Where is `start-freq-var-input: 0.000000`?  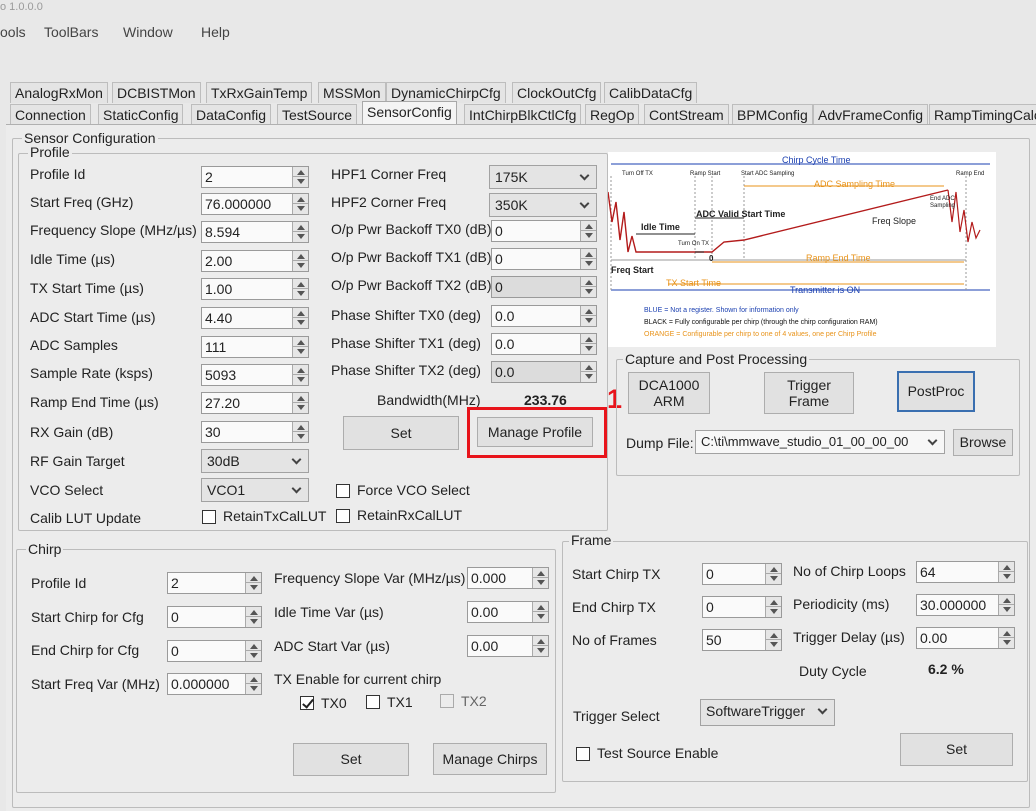
start-freq-var-input: 0.000000 is located at coordinates (214, 684).